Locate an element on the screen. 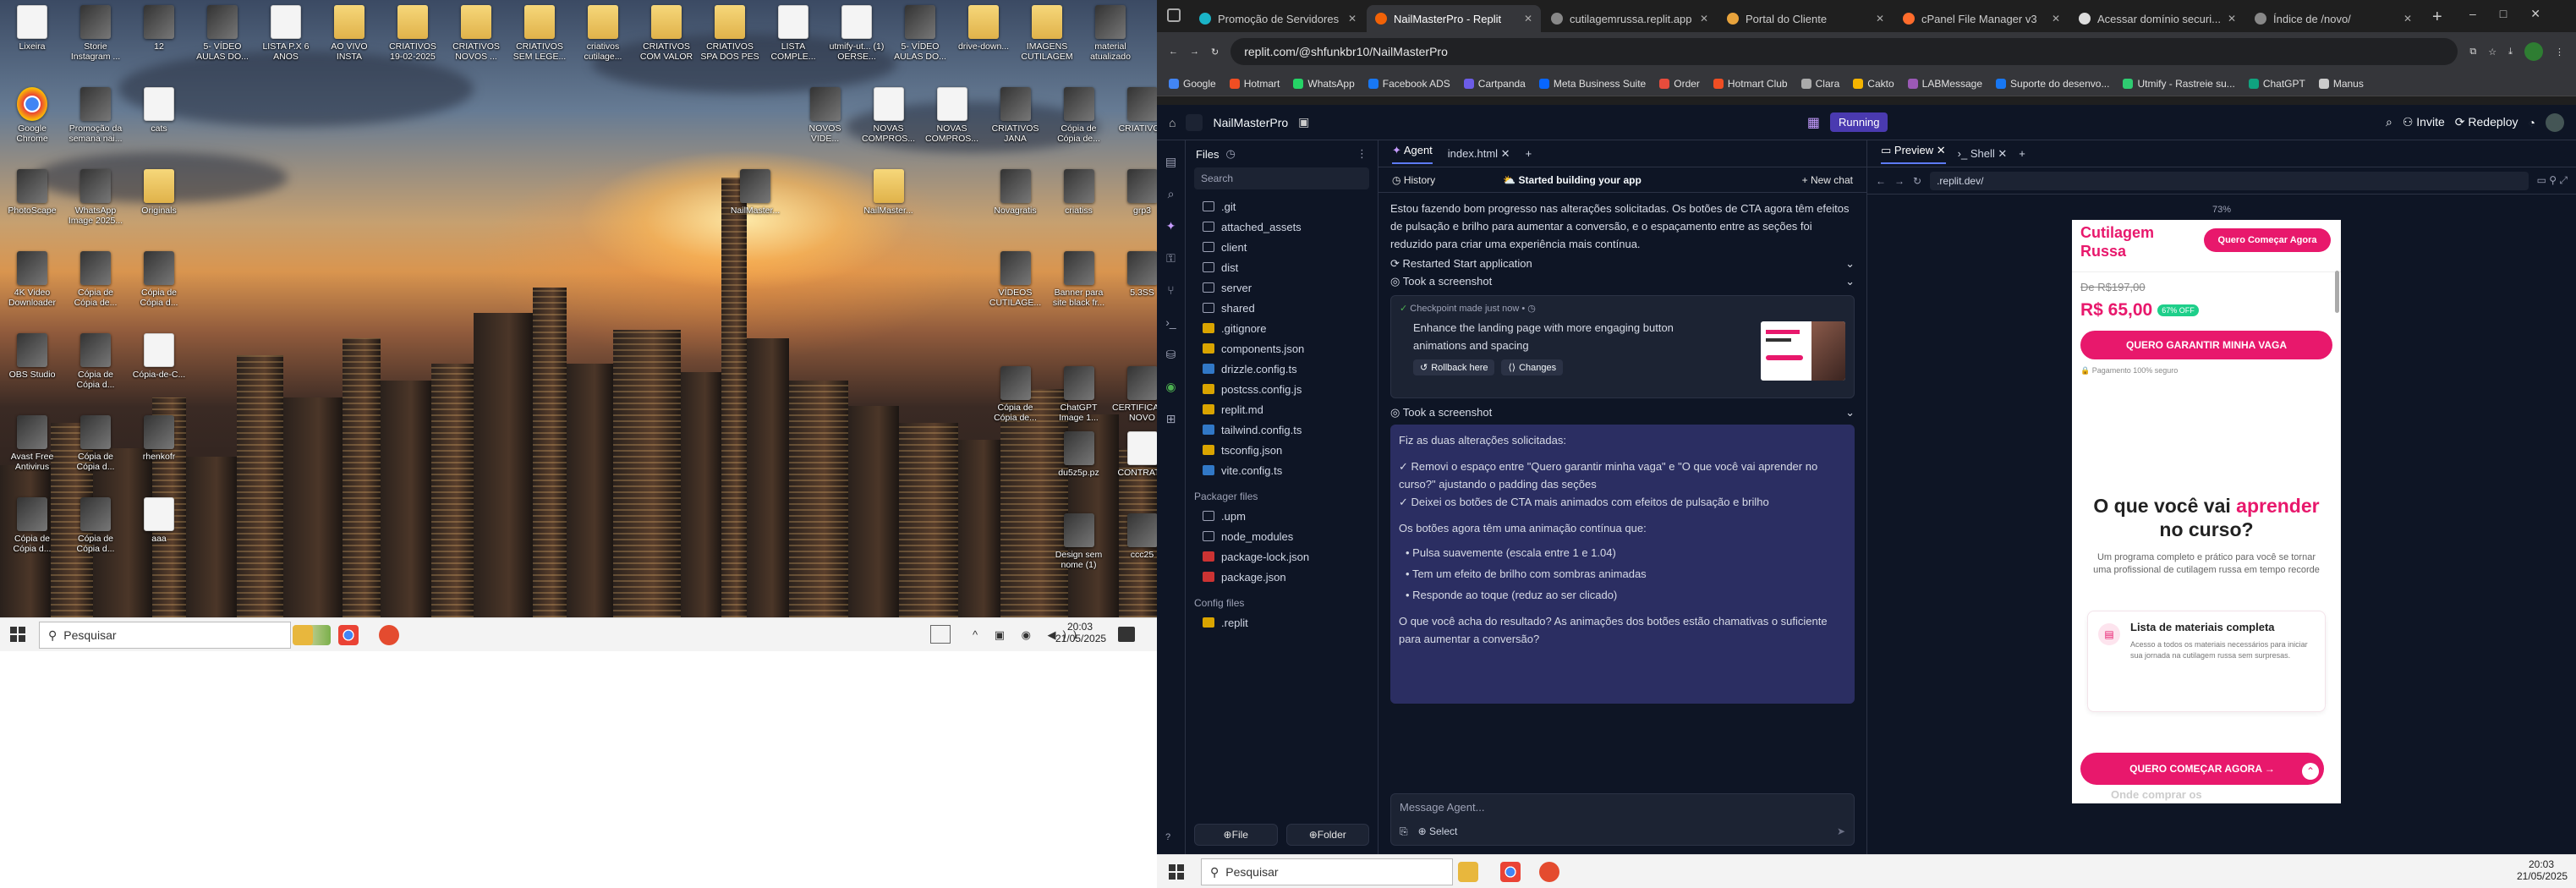  restarted-row: ⟳ Restarted Start application ⌄ is located at coordinates (1622, 263).